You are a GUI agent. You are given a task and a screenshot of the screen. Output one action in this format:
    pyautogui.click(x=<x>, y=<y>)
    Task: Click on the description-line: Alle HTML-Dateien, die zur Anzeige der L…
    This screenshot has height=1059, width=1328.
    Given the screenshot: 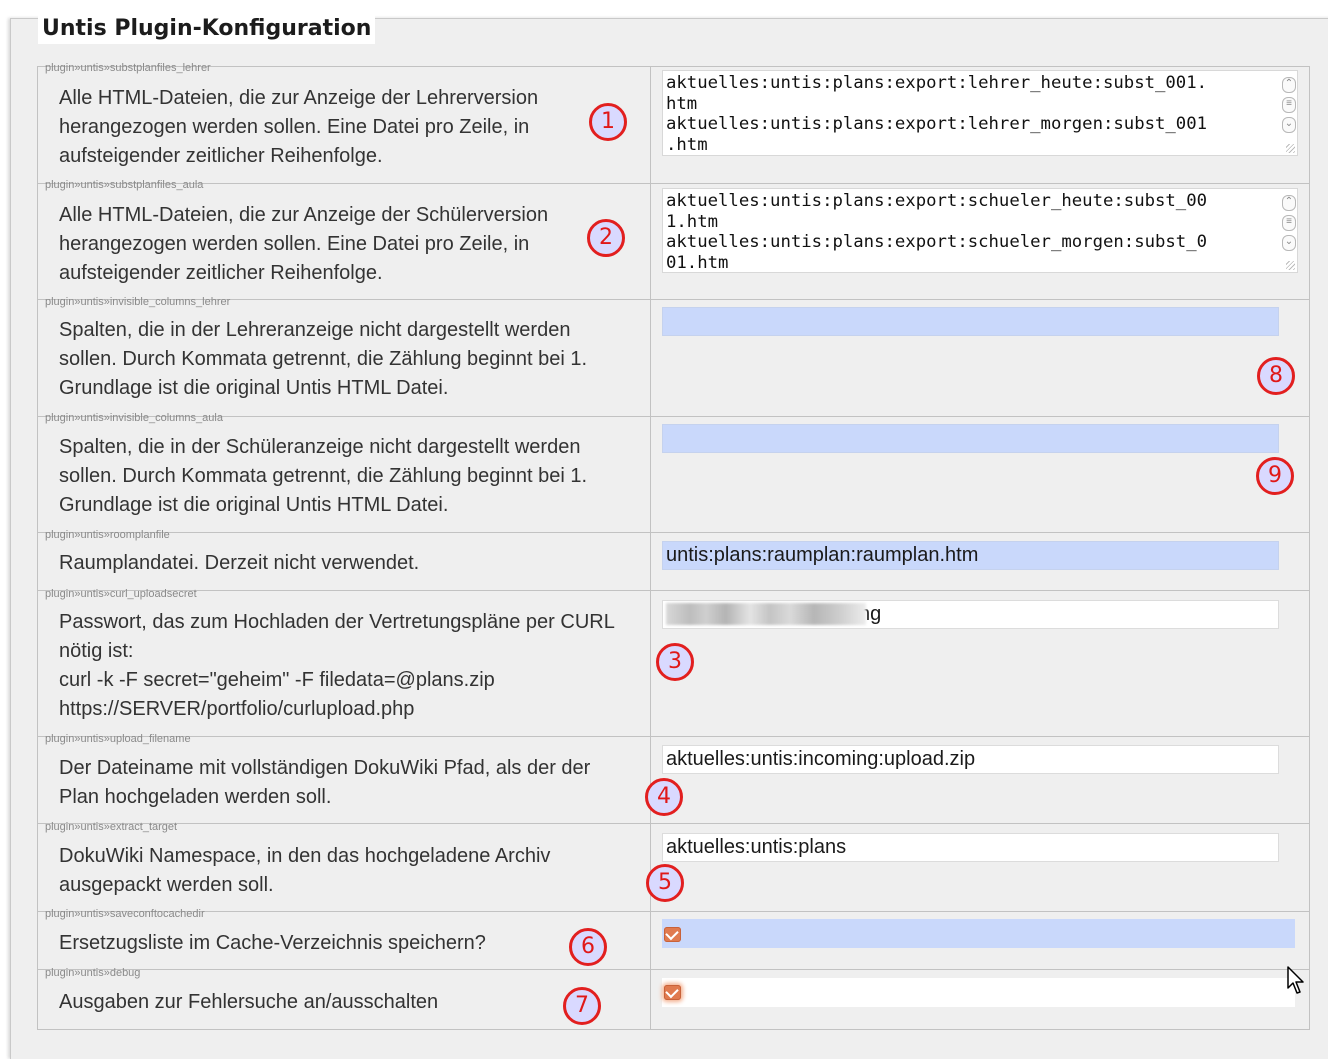 What is the action you would take?
    pyautogui.click(x=299, y=98)
    